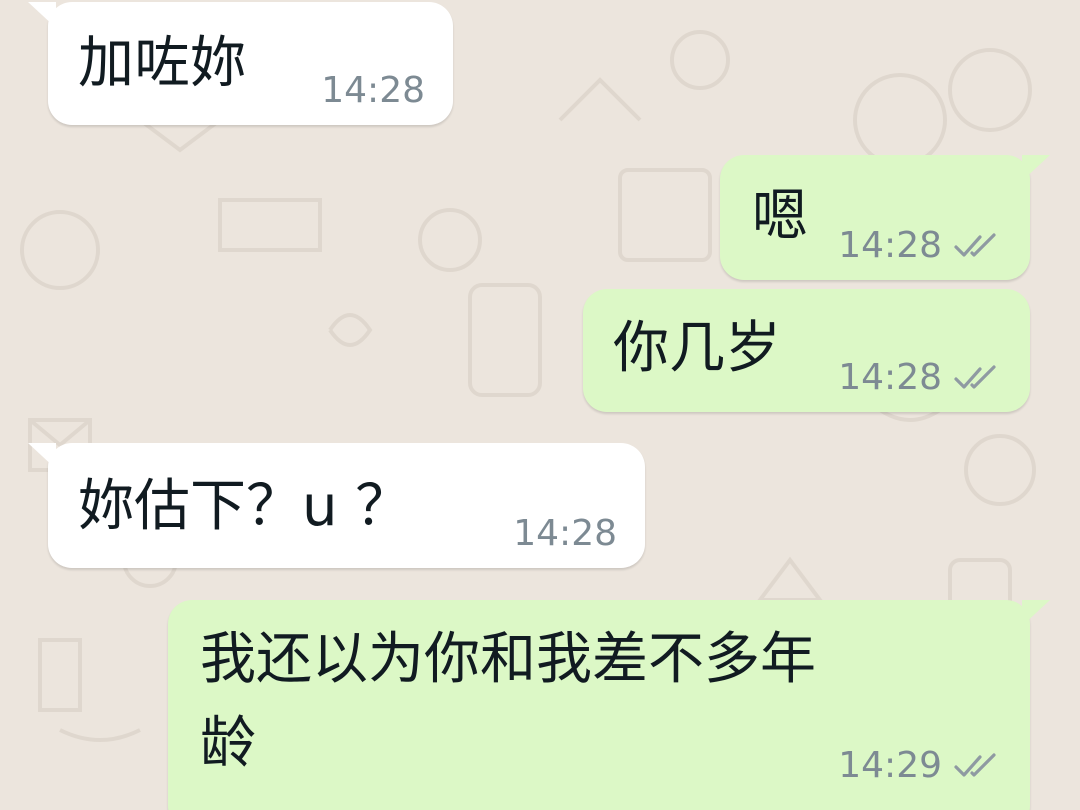  I want to click on message-text-line: 龄, so click(228, 743).